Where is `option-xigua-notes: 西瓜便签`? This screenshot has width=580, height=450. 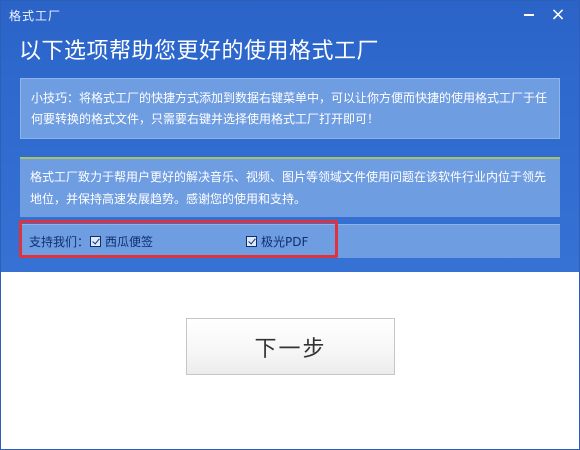
option-xigua-notes: 西瓜便签 is located at coordinates (121, 241).